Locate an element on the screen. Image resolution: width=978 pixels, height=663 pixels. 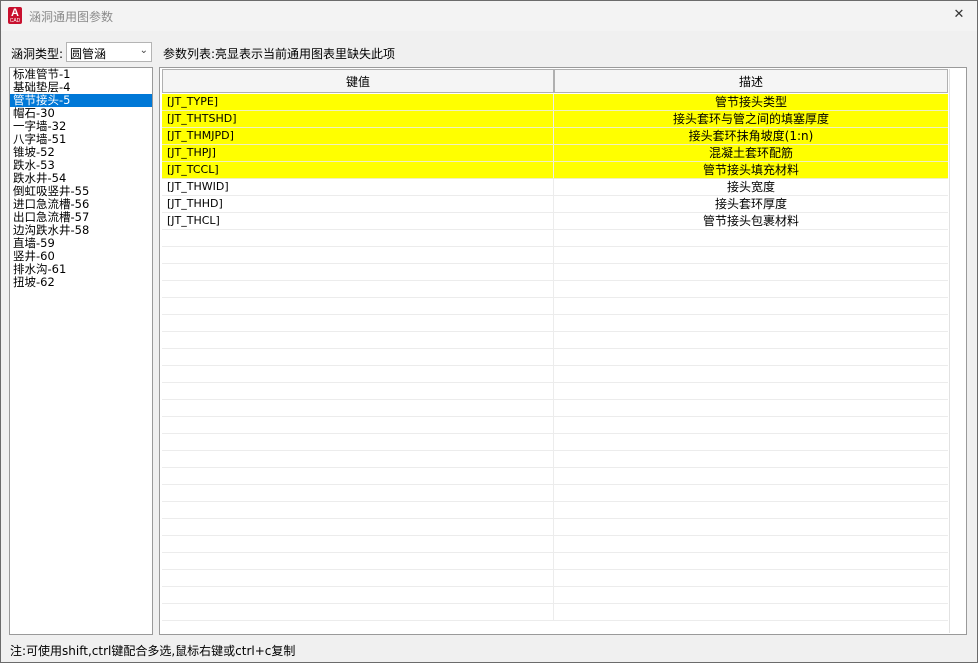
table-row: [JT_THCL] 管节接头包裹材料 is located at coordinates (555, 221).